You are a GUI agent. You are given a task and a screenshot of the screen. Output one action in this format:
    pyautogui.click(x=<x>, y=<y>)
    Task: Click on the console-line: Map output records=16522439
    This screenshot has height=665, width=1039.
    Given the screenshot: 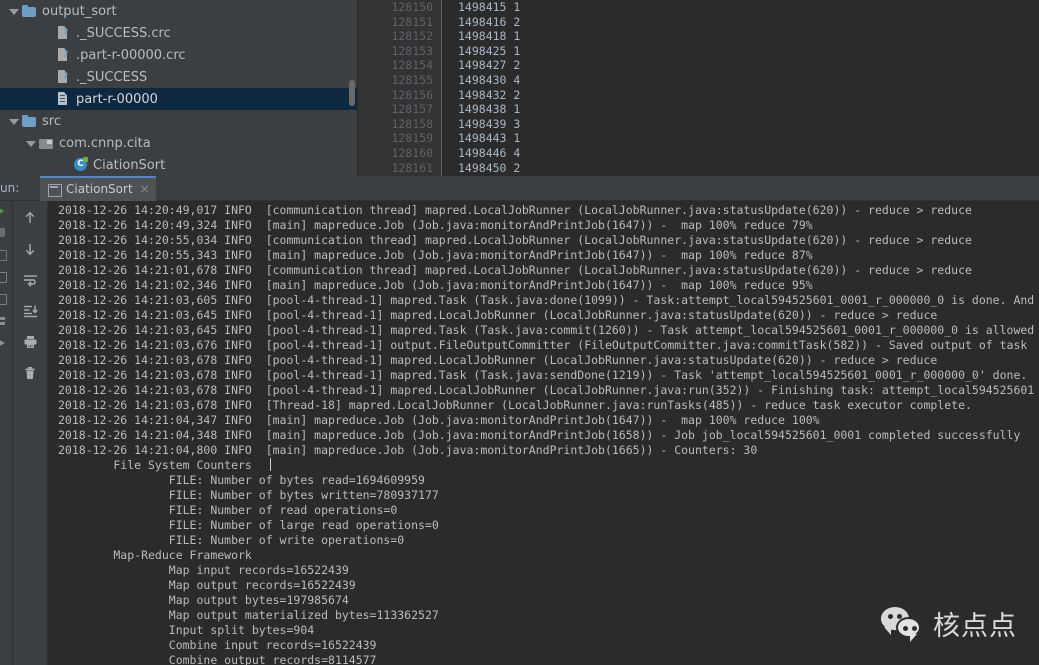 What is the action you would take?
    pyautogui.click(x=207, y=585)
    